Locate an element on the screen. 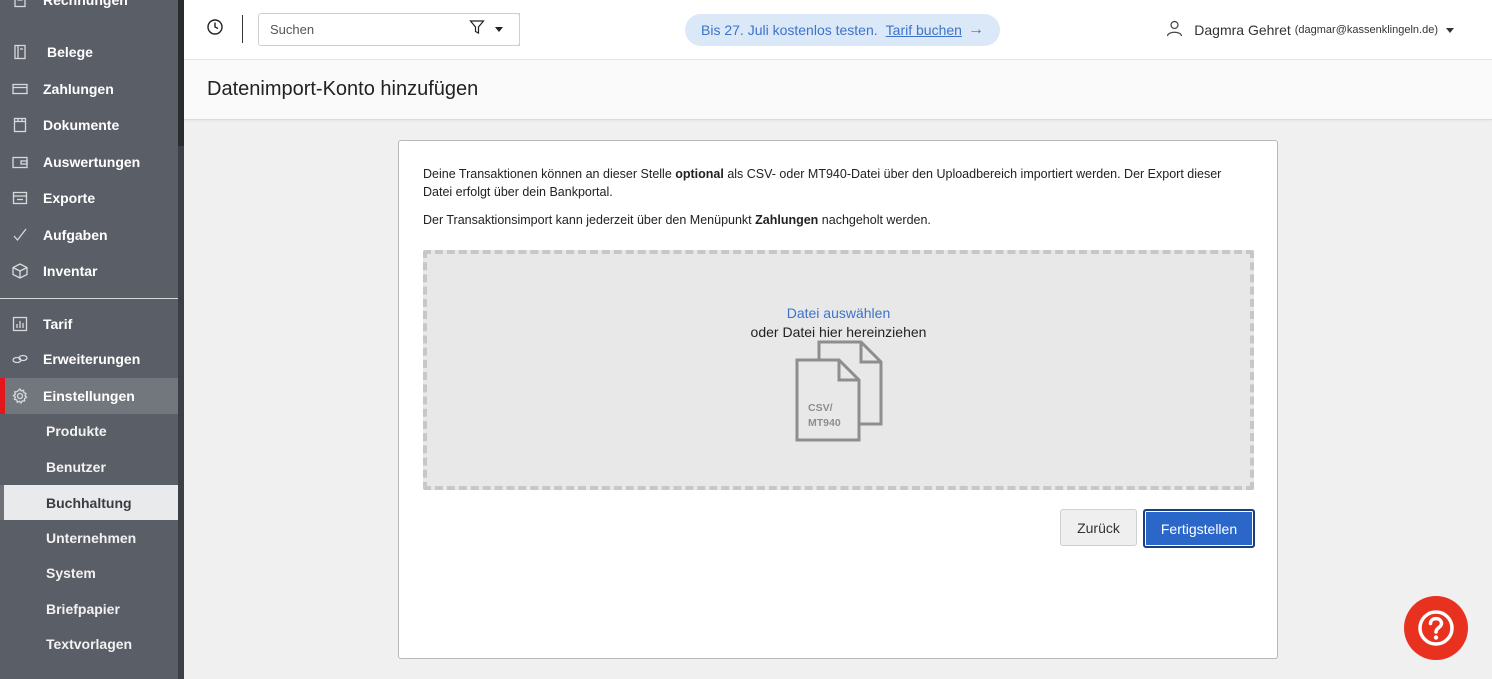 This screenshot has height=679, width=1492. sidebar-item-tarif: Tarif is located at coordinates (89, 324).